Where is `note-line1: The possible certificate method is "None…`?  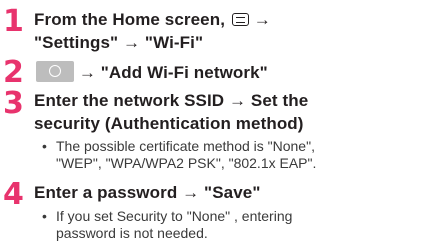
note-line1: The possible certificate method is "None… is located at coordinates (185, 146).